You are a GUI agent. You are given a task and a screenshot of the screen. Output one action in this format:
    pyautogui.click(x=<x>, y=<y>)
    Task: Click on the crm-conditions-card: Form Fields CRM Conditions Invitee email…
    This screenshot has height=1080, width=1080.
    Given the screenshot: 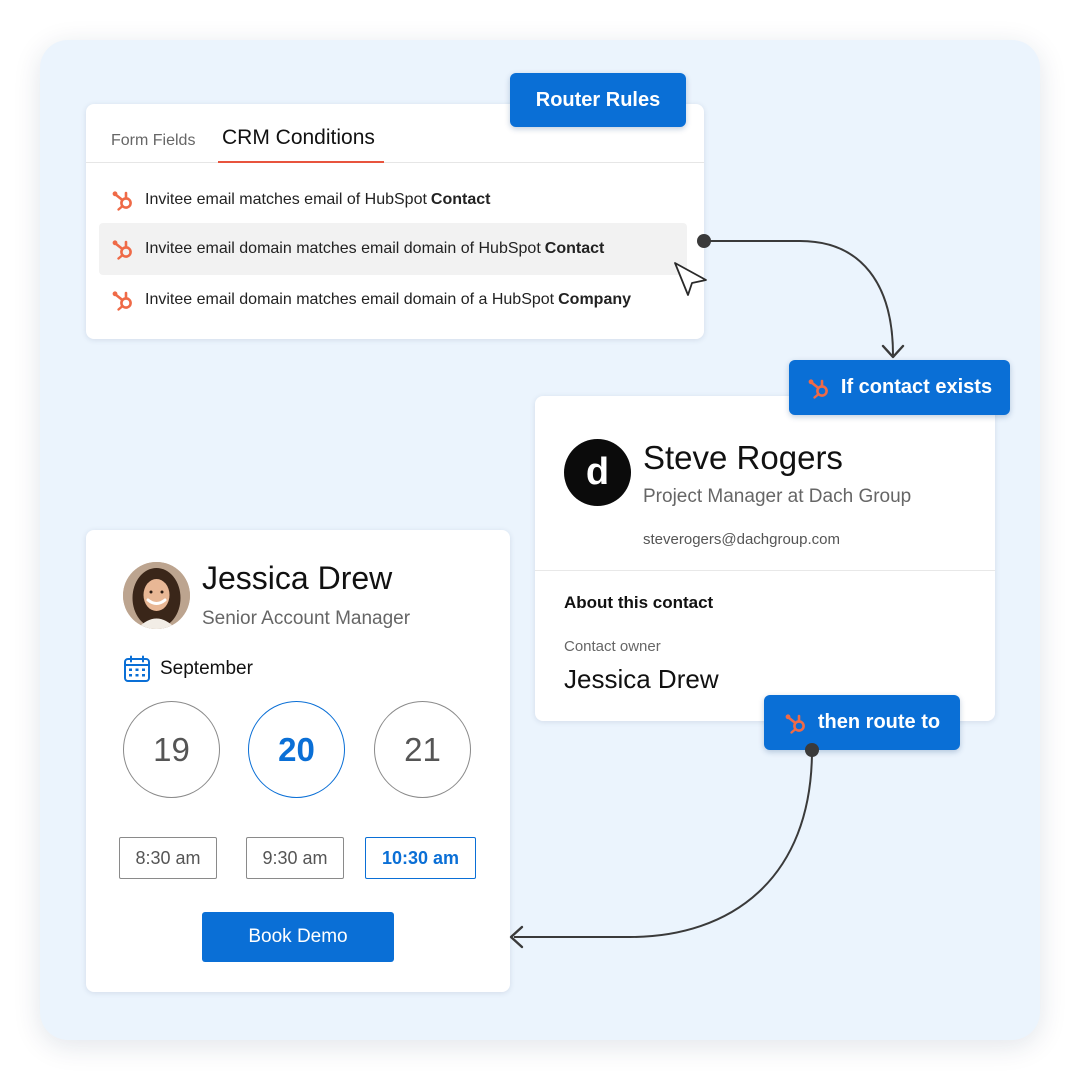 What is the action you would take?
    pyautogui.click(x=395, y=221)
    